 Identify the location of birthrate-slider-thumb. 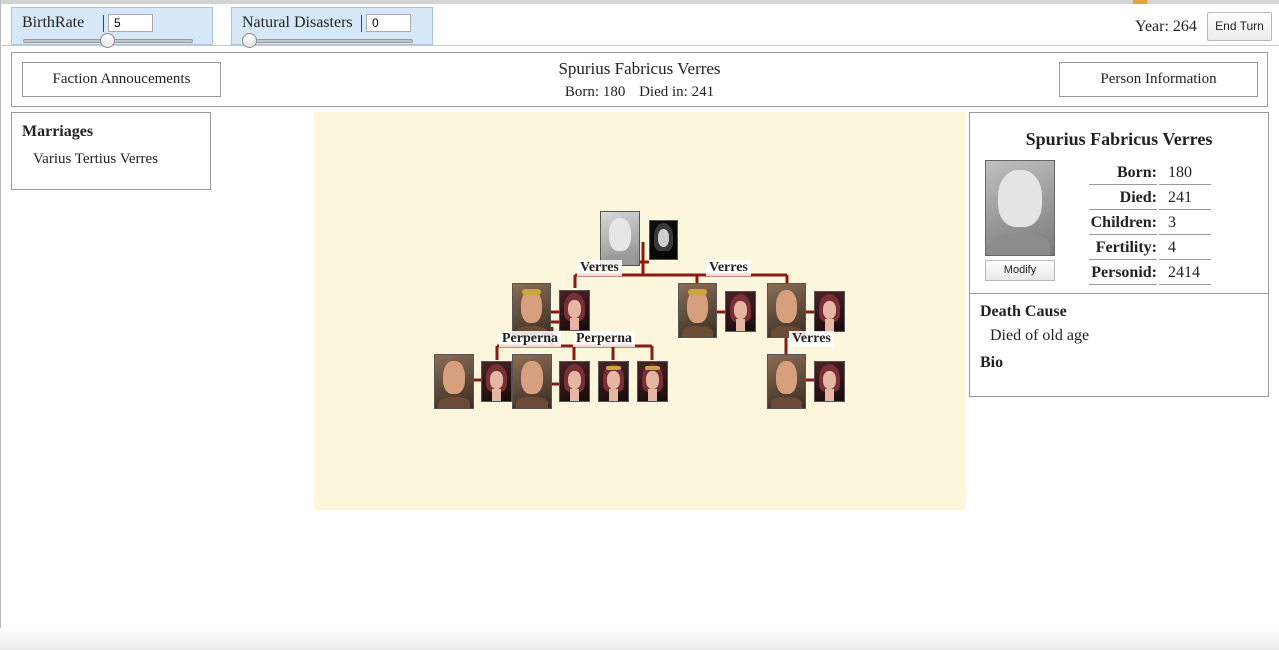
(107, 40).